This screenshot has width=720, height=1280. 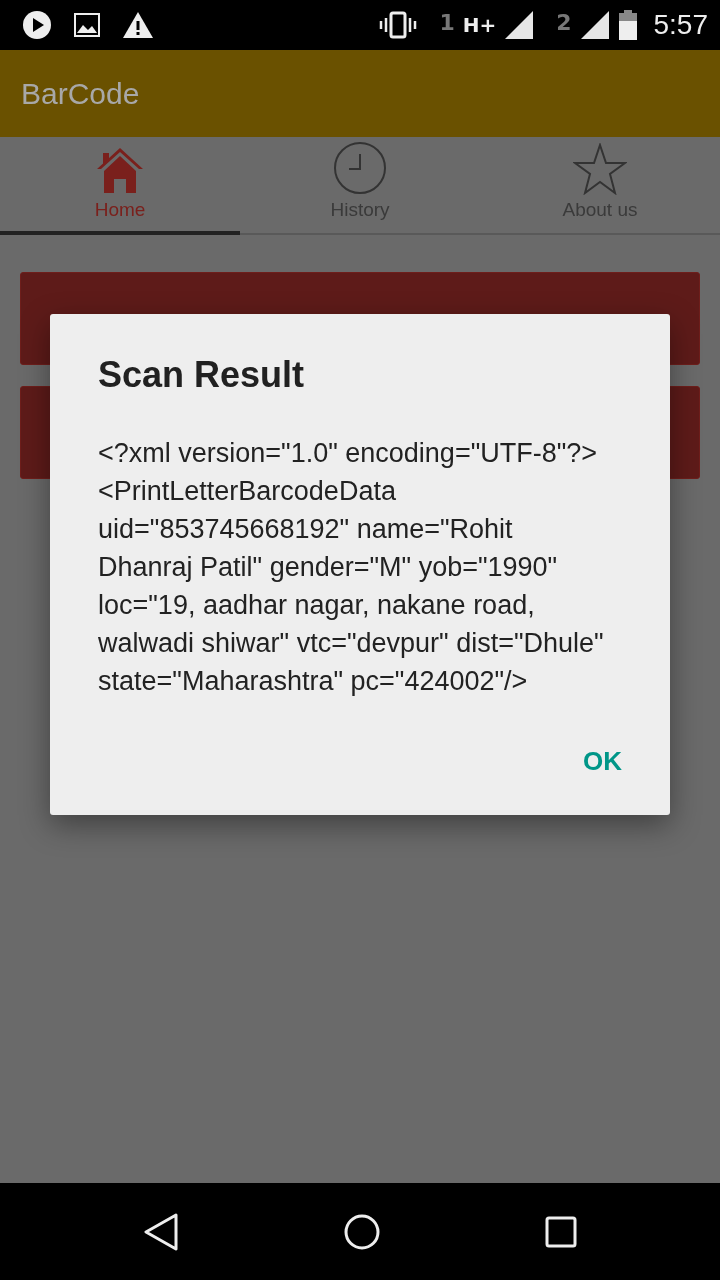 What do you see at coordinates (362, 1231) in the screenshot?
I see `home-button-icon` at bounding box center [362, 1231].